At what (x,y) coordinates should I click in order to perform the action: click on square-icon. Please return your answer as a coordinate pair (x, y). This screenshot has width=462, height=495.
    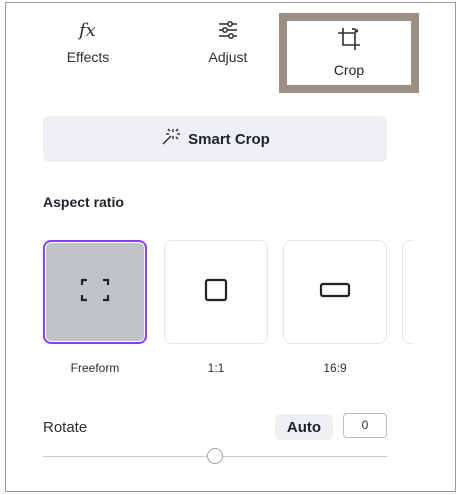
    Looking at the image, I should click on (216, 292).